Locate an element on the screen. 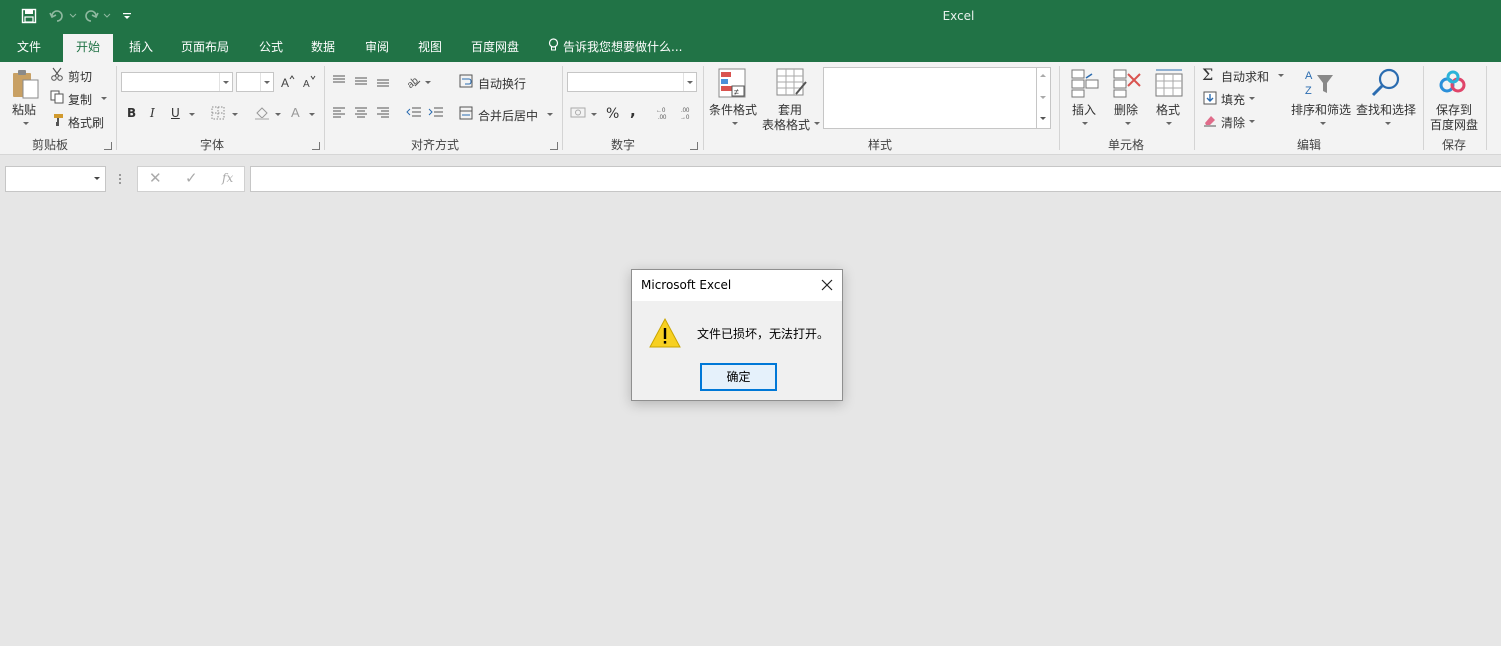  tab-file: 文件 is located at coordinates (29, 48).